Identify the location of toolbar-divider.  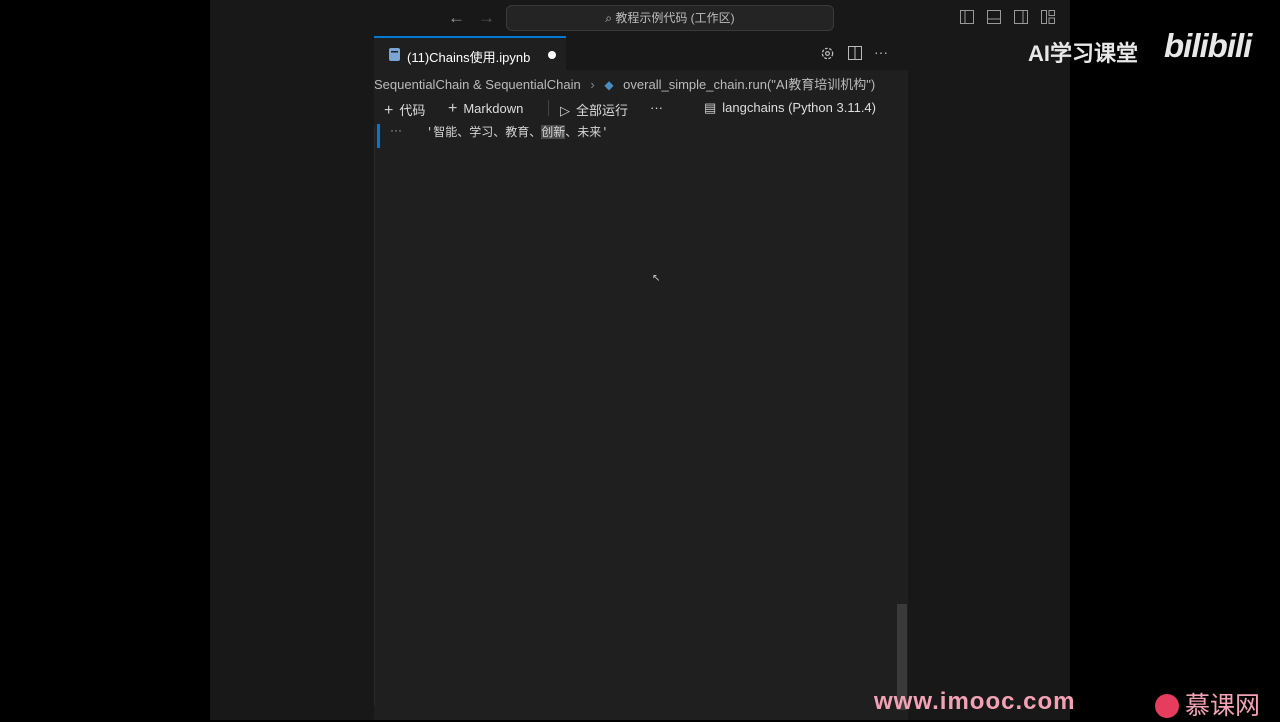
(548, 108).